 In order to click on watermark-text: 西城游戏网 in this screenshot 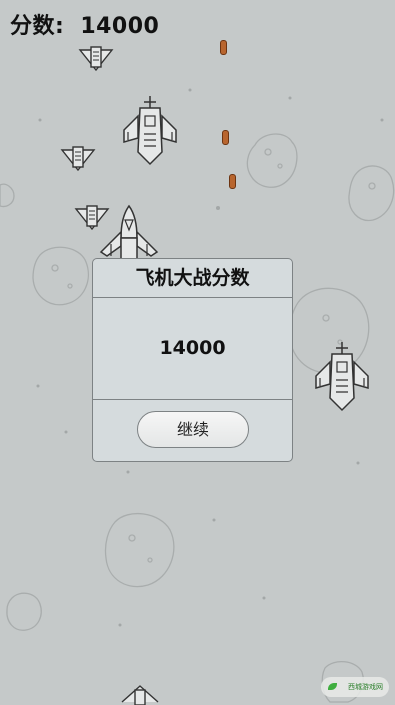, I will do `click(365, 687)`.